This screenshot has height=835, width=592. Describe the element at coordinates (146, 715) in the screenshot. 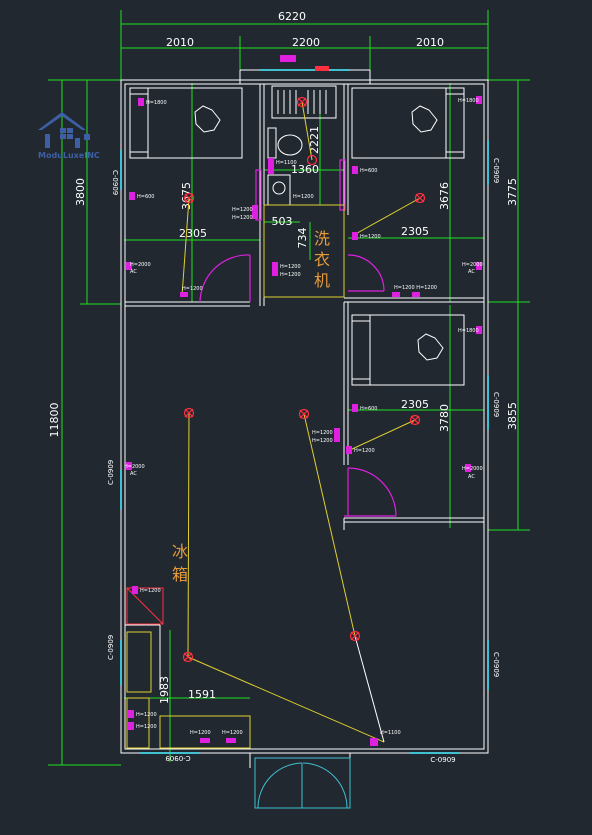

I see `outlet-label-24: H=1200` at that location.